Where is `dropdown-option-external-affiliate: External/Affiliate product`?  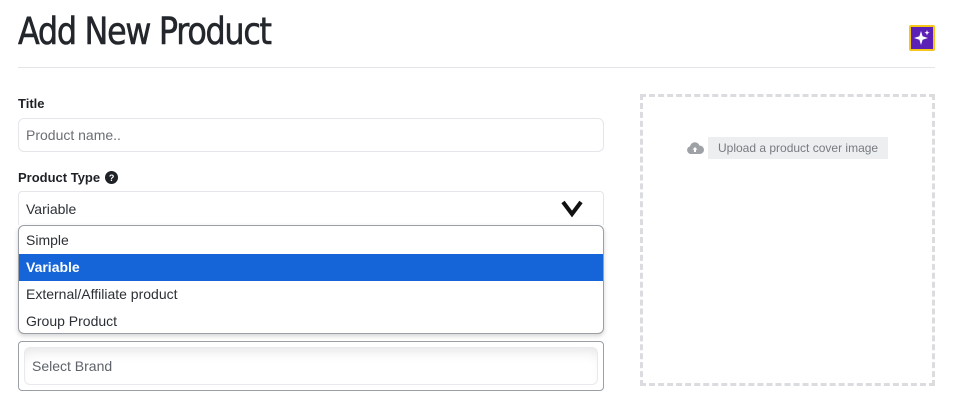 dropdown-option-external-affiliate: External/Affiliate product is located at coordinates (311, 294).